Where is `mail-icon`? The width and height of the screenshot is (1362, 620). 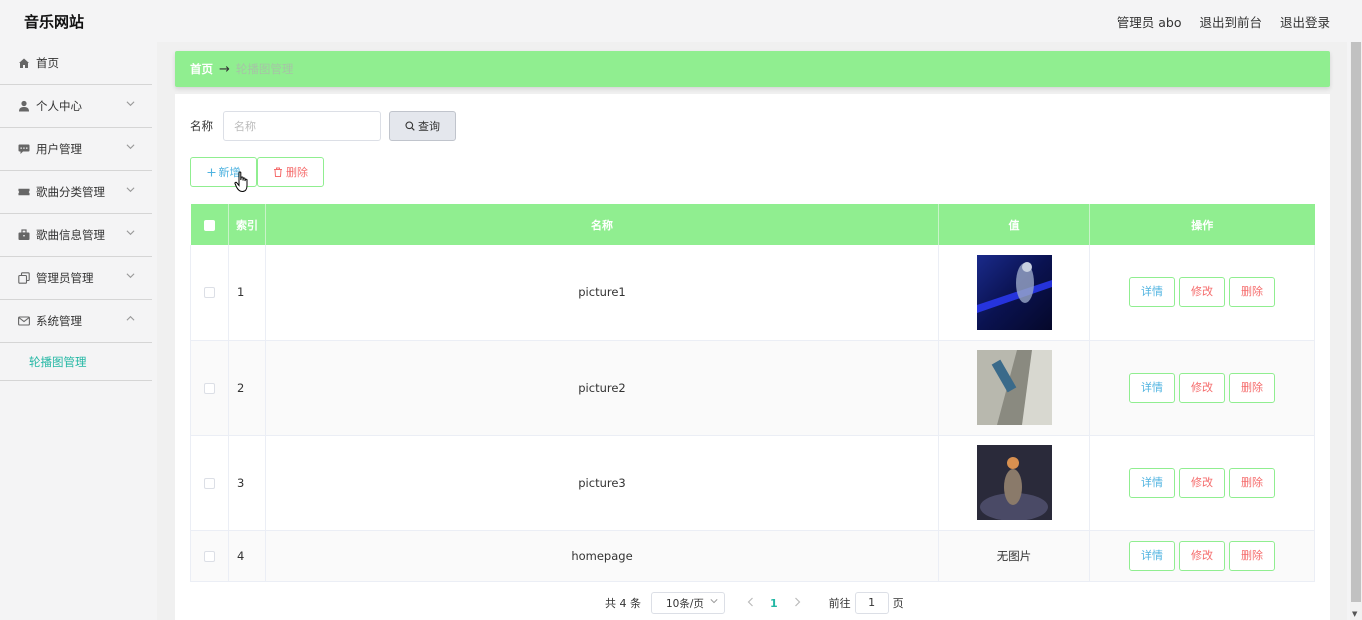
mail-icon is located at coordinates (24, 321).